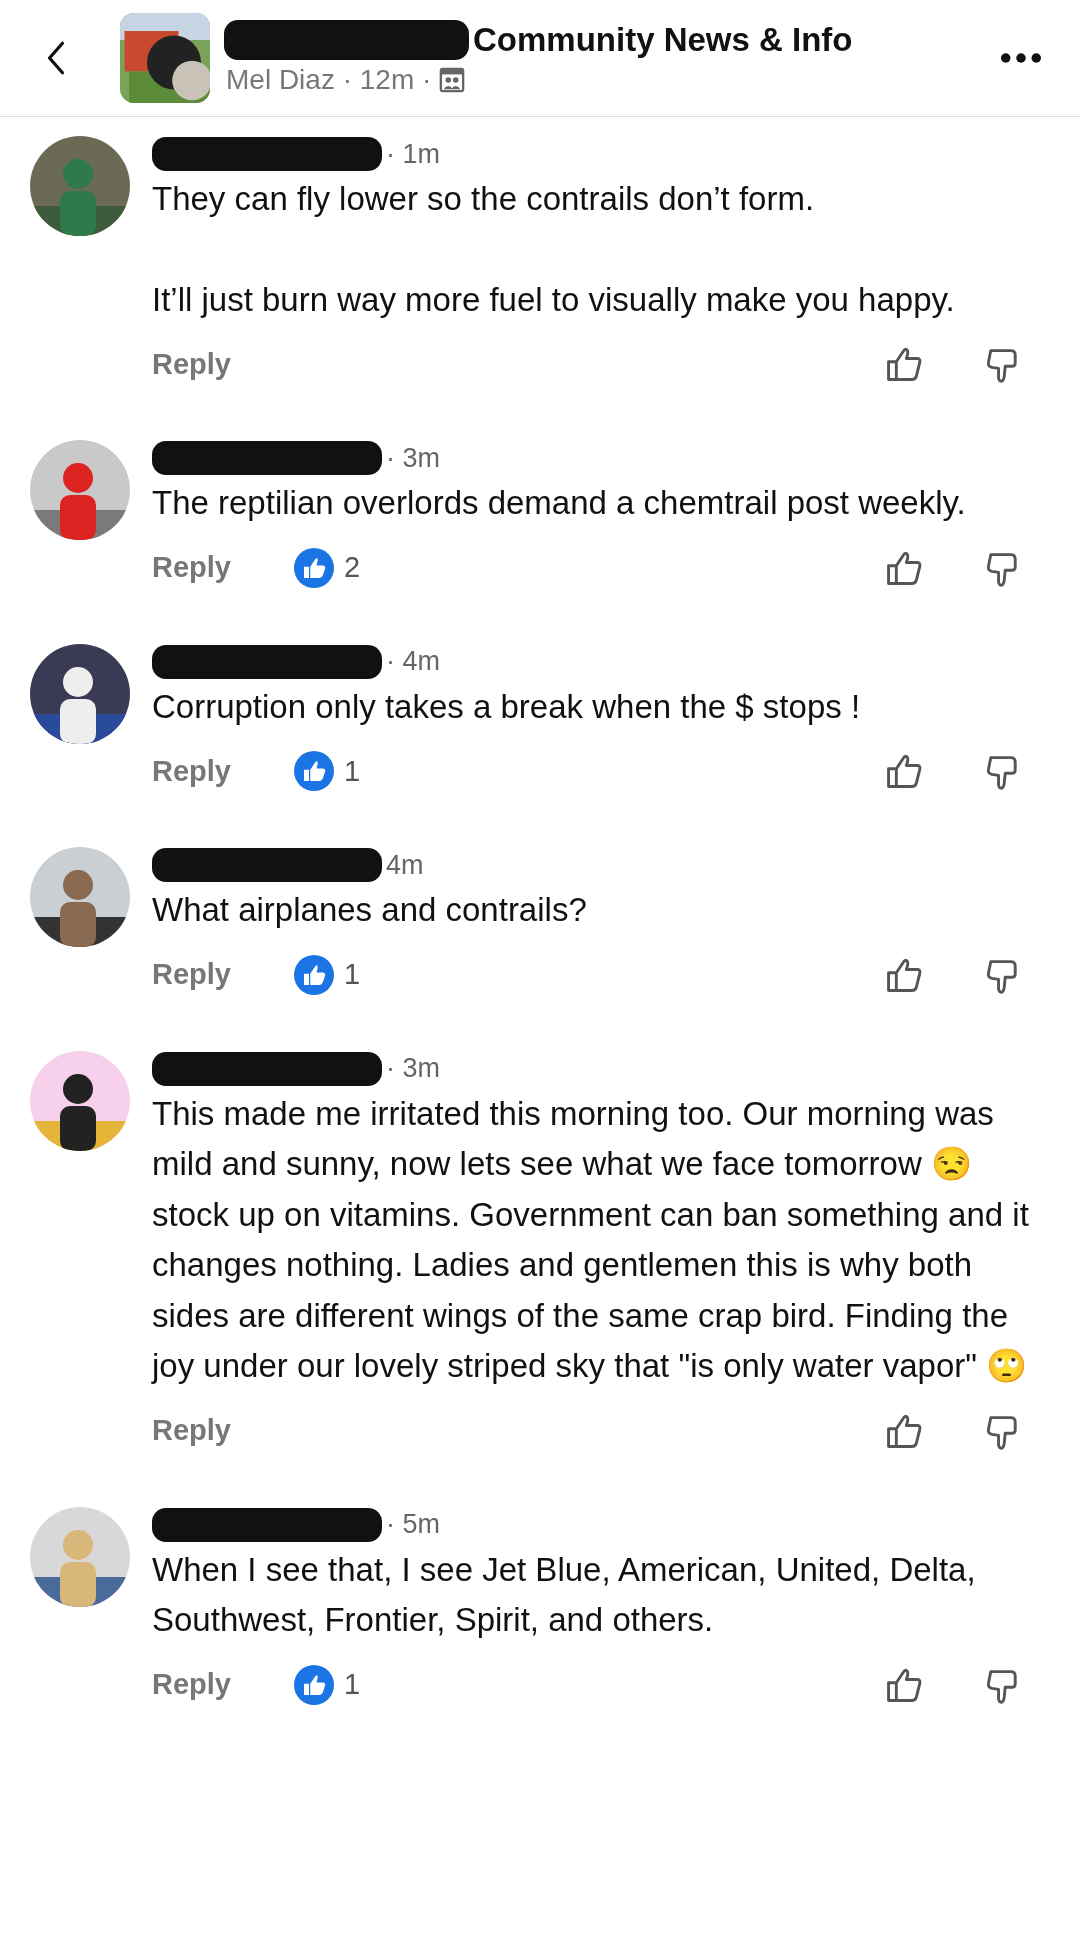 The image size is (1080, 1936). Describe the element at coordinates (559, 503) in the screenshot. I see `comment-text: The reptilian overlords demand a chemtrail post weekly.` at that location.